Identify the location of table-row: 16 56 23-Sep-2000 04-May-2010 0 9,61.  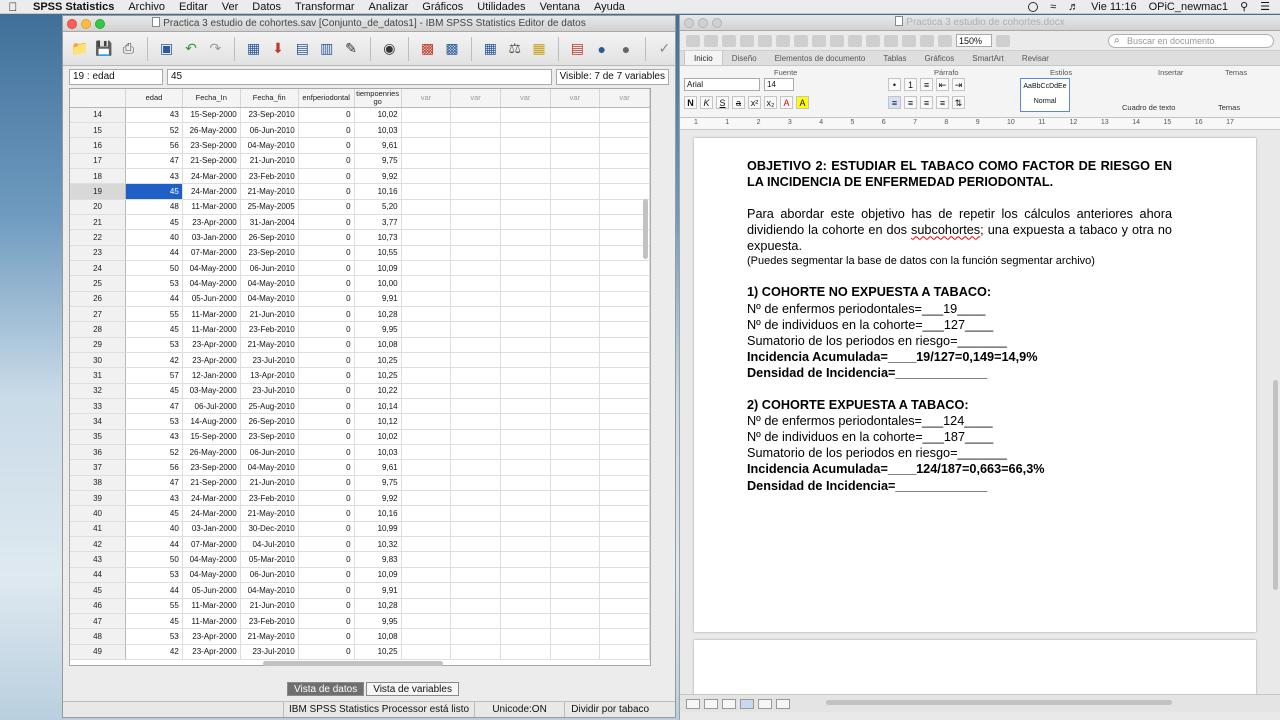
(360, 145).